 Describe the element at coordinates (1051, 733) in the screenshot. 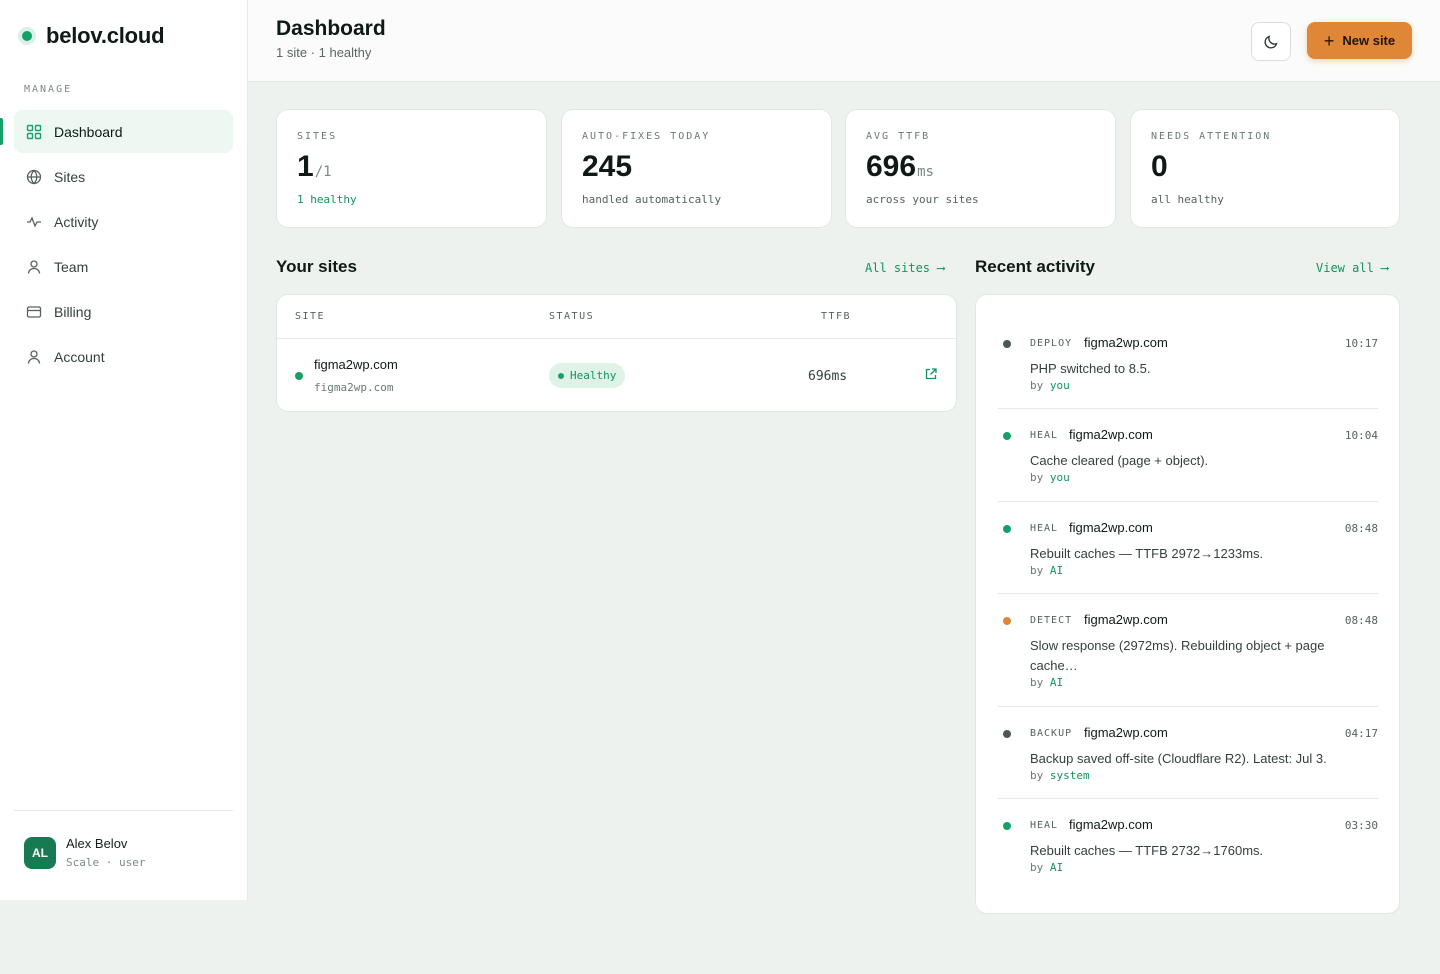

I see `activity-type: BACKUP` at that location.